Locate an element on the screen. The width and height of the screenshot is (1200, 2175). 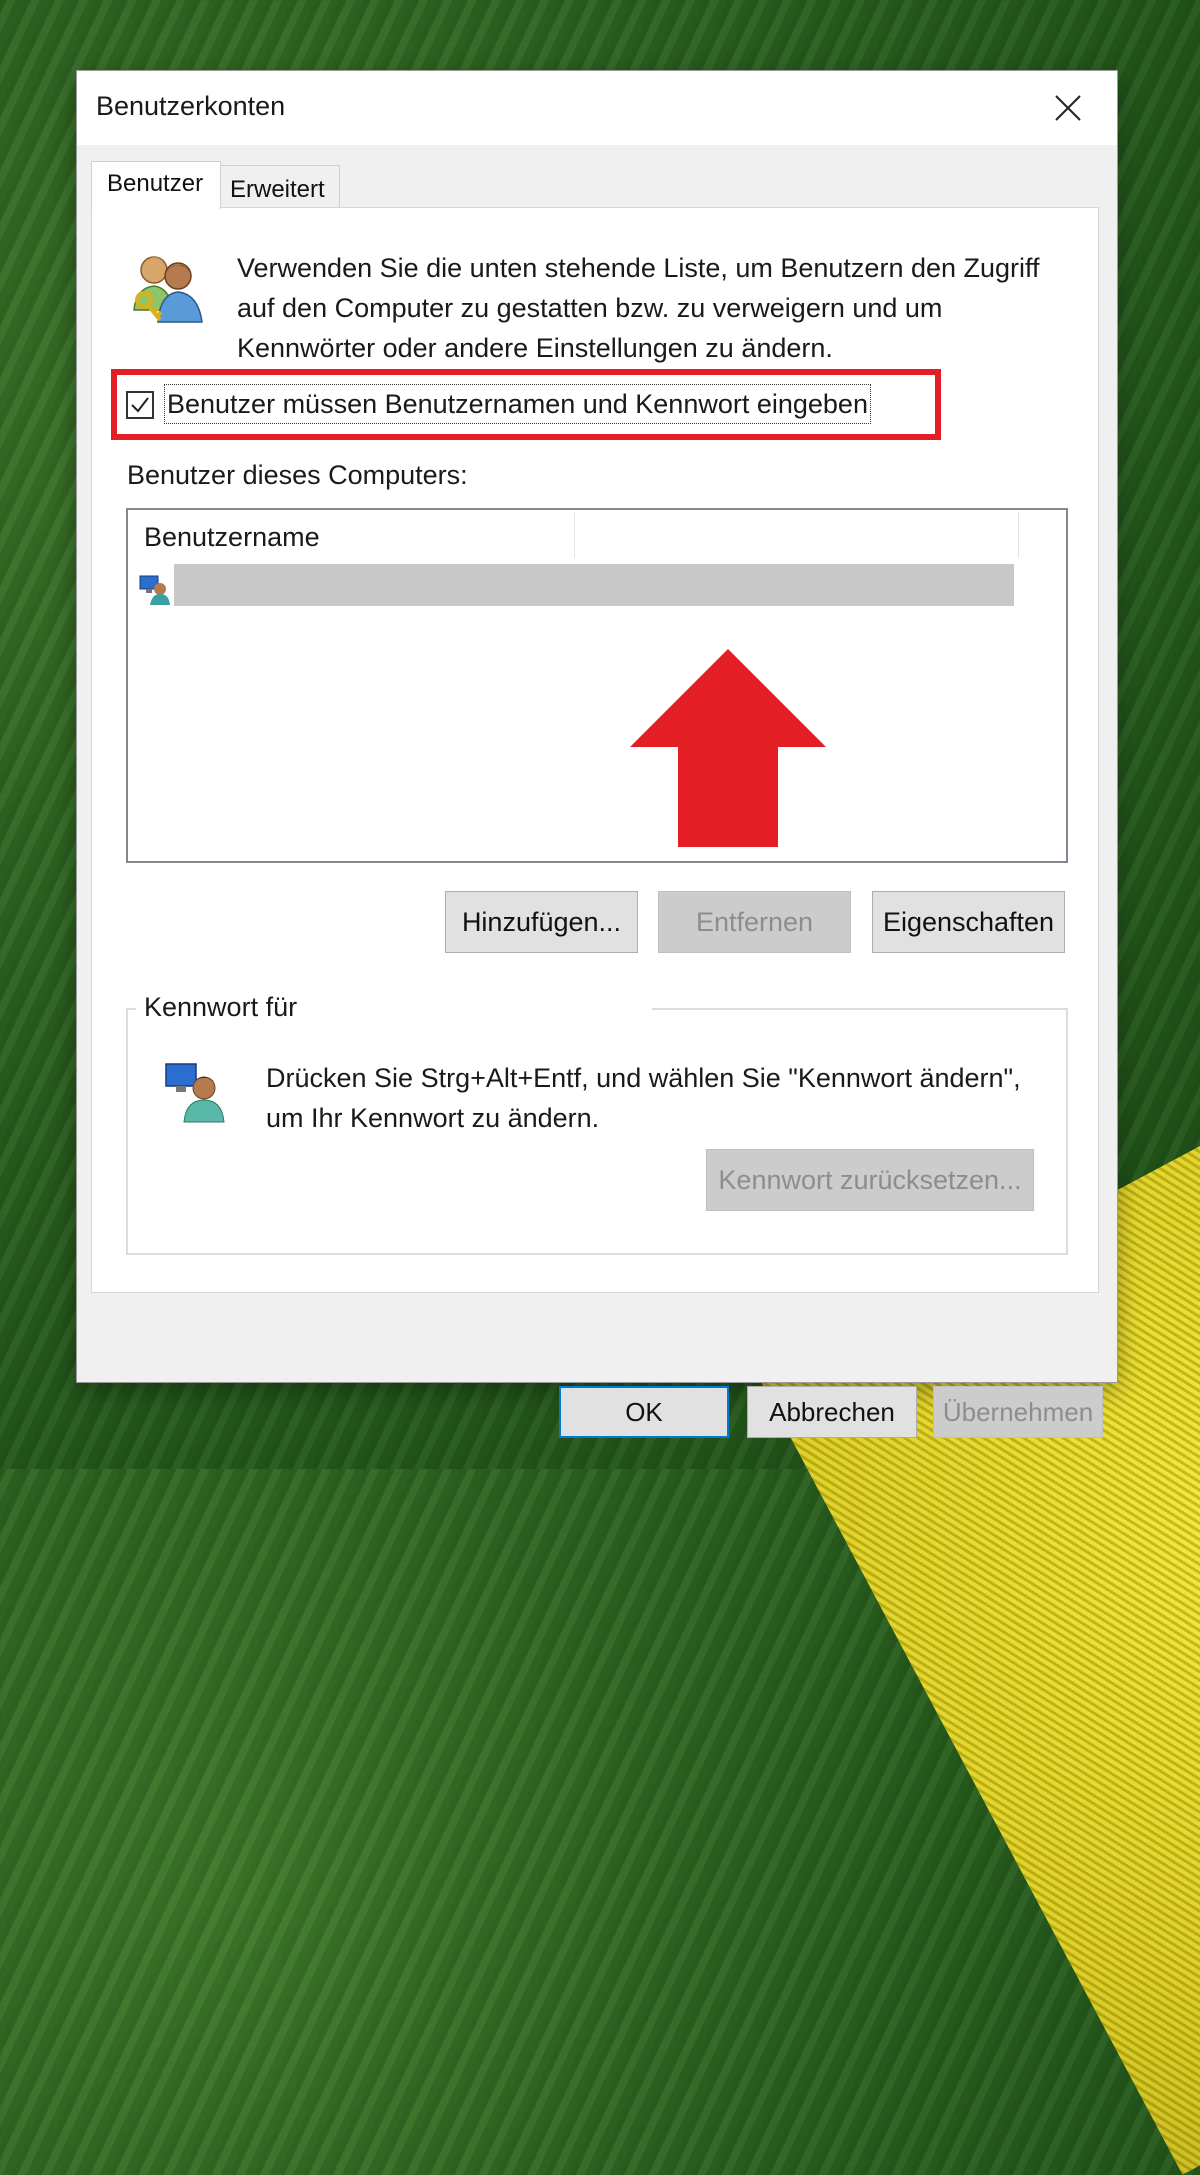
tab-erweitert-label: Erweitert is located at coordinates (277, 189).